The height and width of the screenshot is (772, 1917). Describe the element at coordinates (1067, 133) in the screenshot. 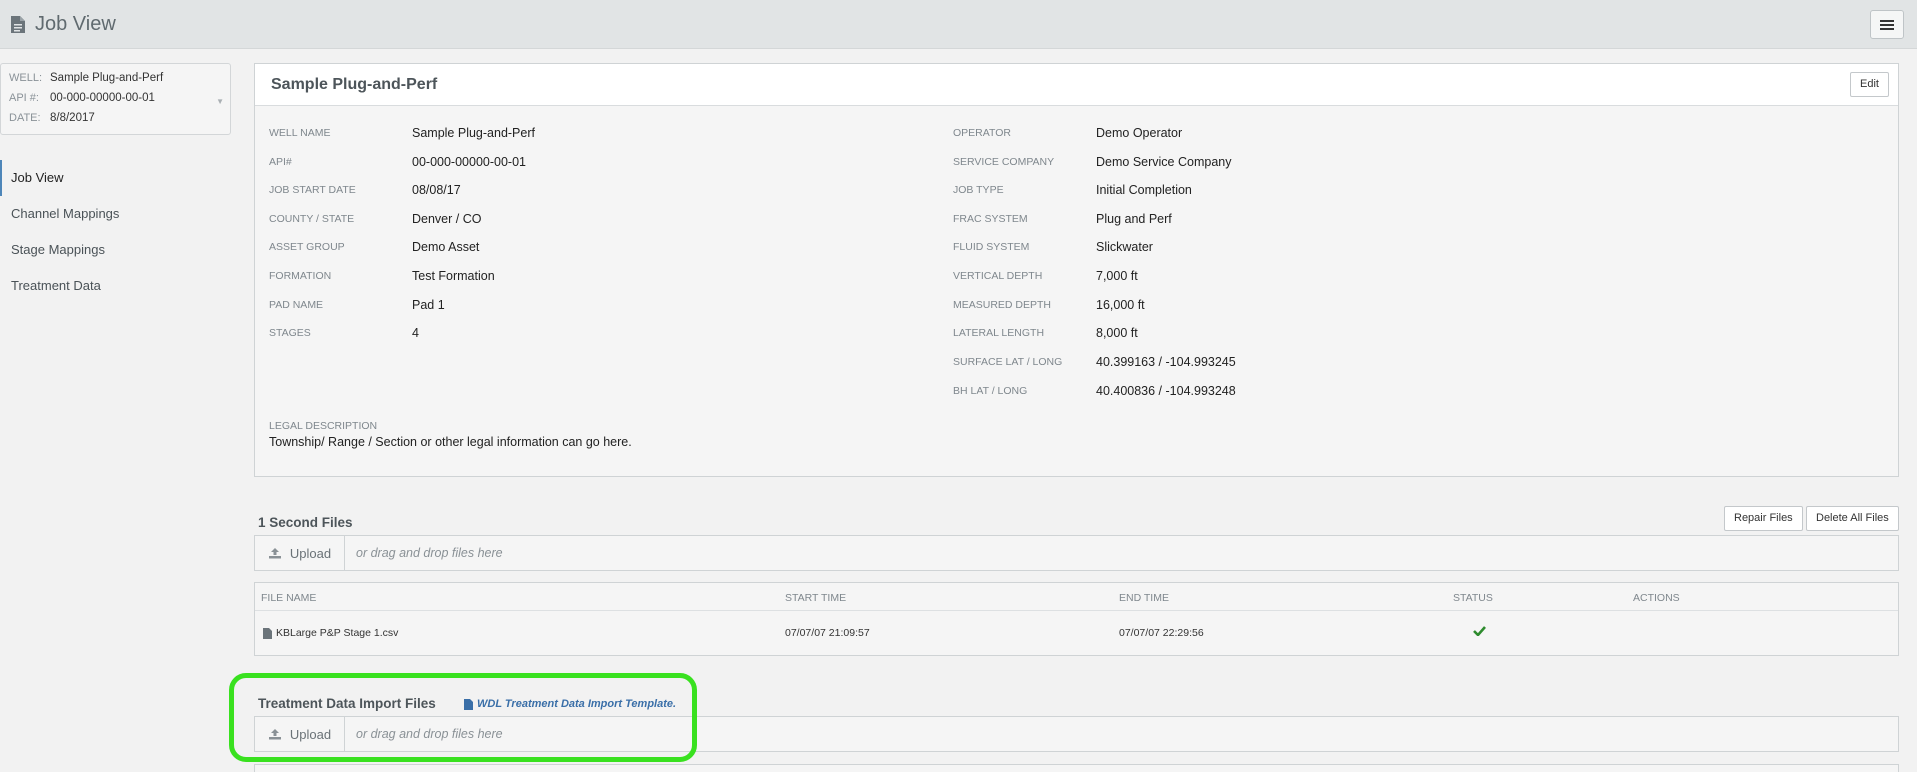

I see `field-operator: OPERATOR Demo Operator` at that location.